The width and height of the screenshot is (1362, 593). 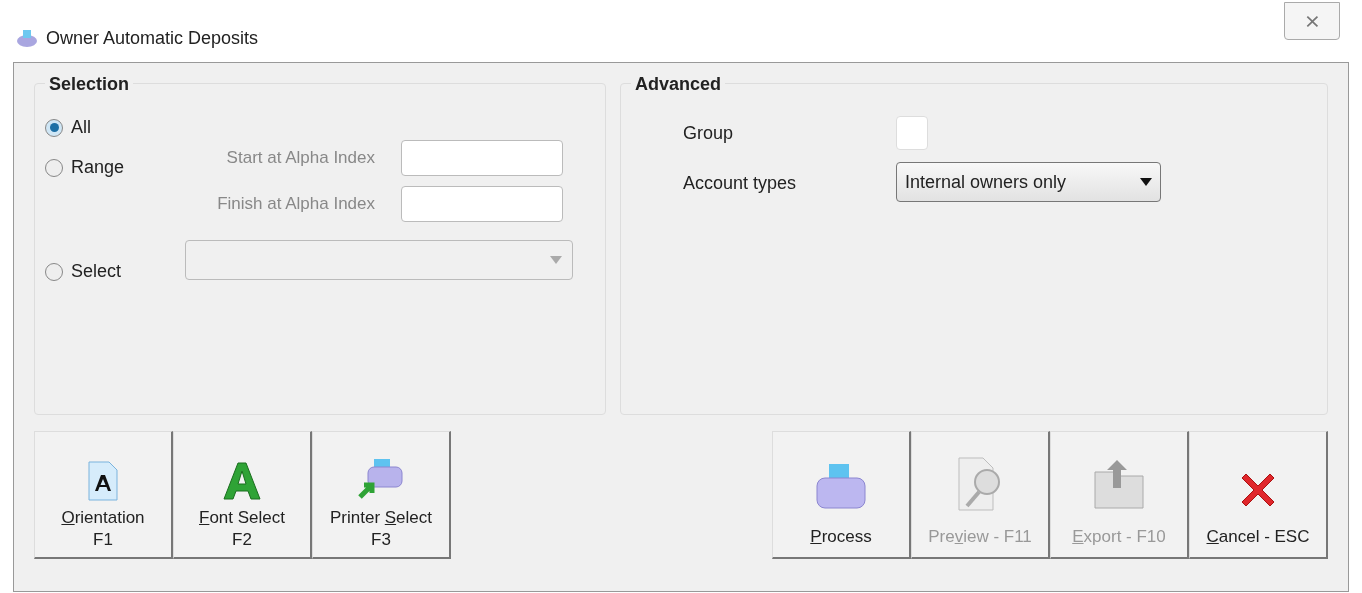 I want to click on toolbar-button: Process, so click(x=841, y=495).